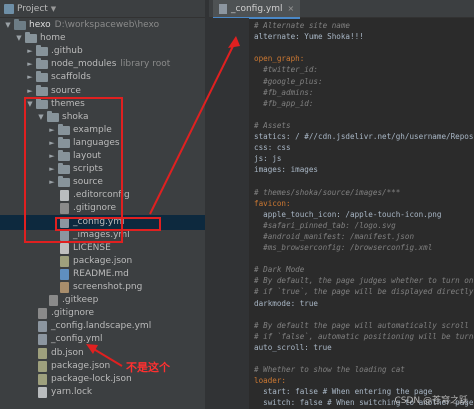 This screenshot has width=474, height=409. Describe the element at coordinates (334, 236) in the screenshot. I see `code-line: #android_manifest: /manifest.json` at that location.